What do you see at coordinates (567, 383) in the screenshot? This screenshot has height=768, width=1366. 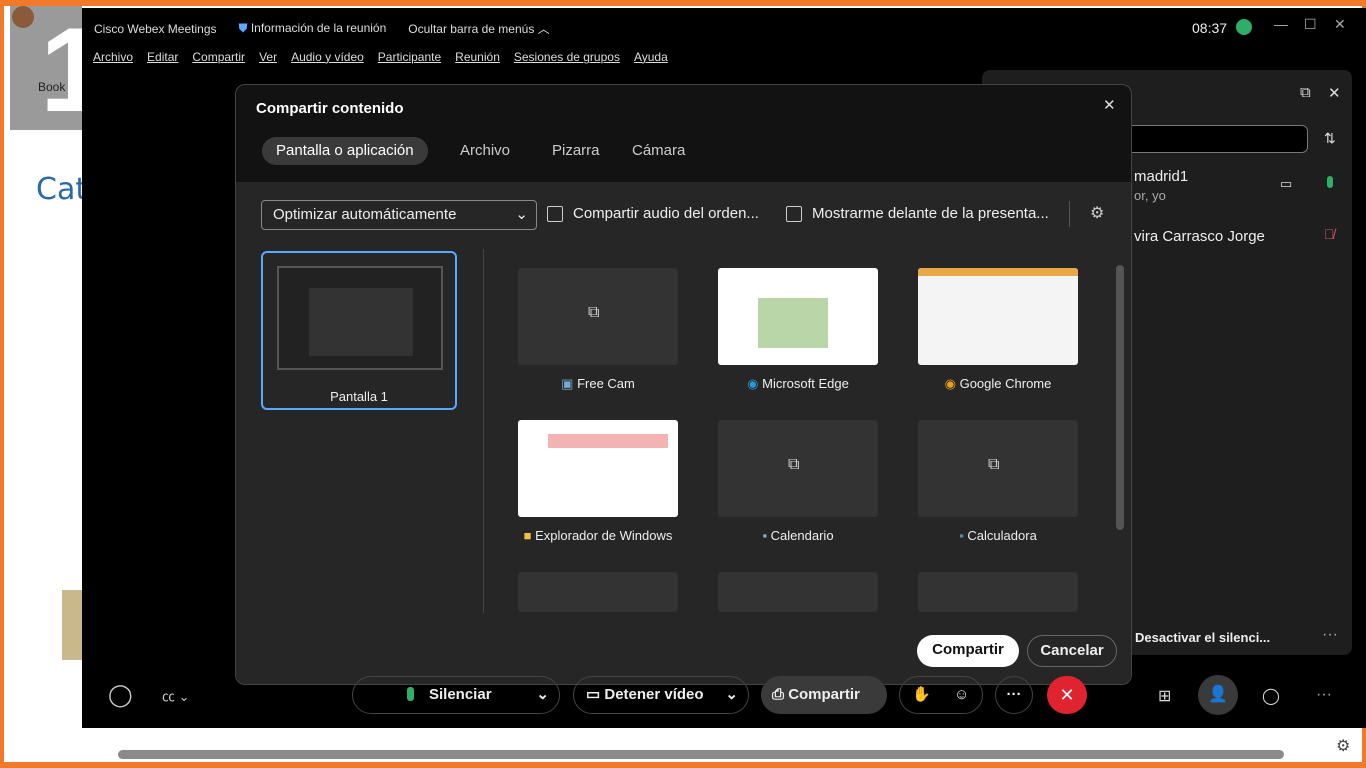 I see `freecam-icon: ▣` at bounding box center [567, 383].